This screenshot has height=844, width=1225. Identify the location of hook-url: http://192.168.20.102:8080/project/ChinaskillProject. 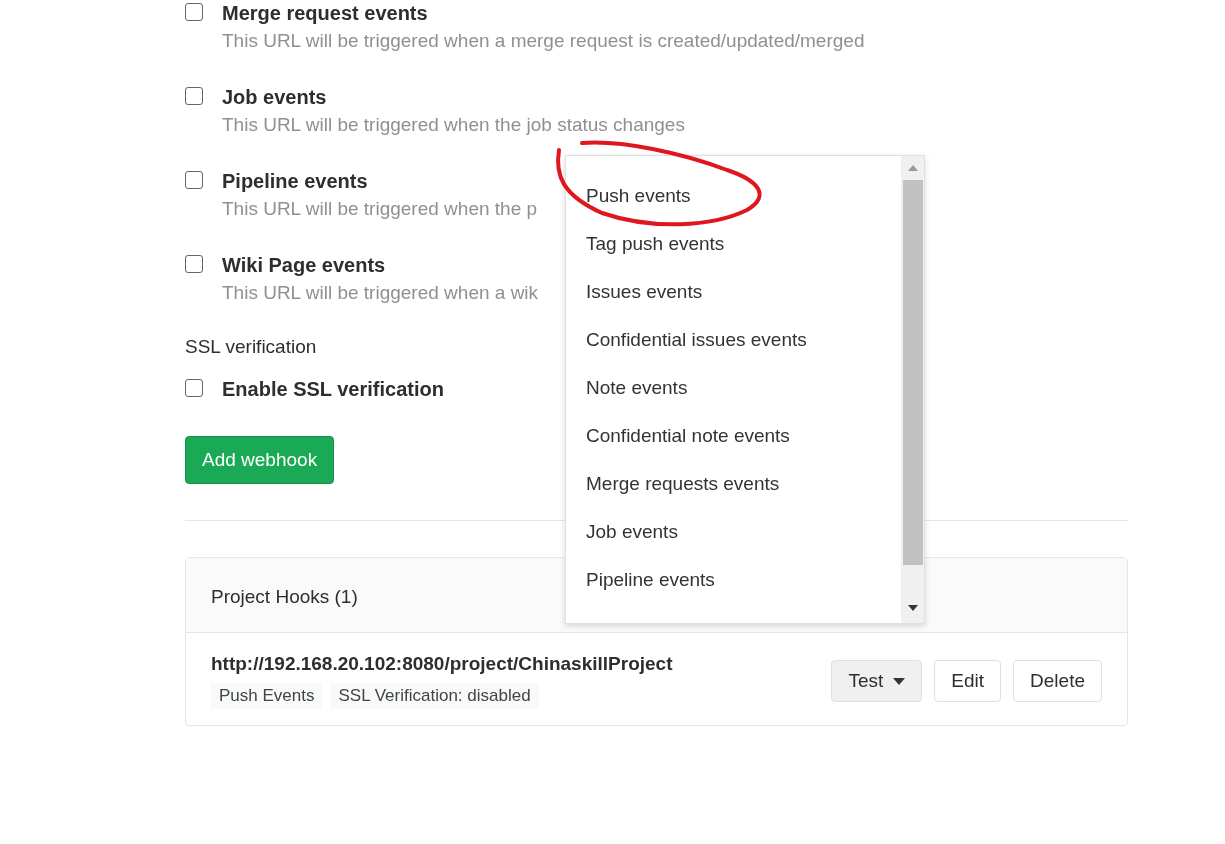
(442, 663).